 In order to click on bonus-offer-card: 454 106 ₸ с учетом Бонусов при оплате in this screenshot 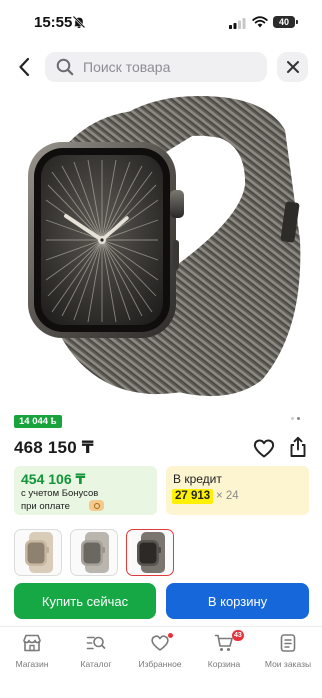, I will do `click(85, 490)`.